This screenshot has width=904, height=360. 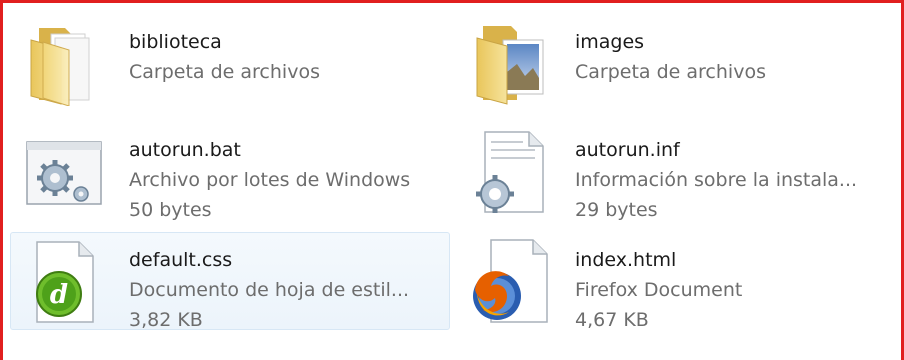 What do you see at coordinates (175, 42) in the screenshot?
I see `item-name: biblioteca` at bounding box center [175, 42].